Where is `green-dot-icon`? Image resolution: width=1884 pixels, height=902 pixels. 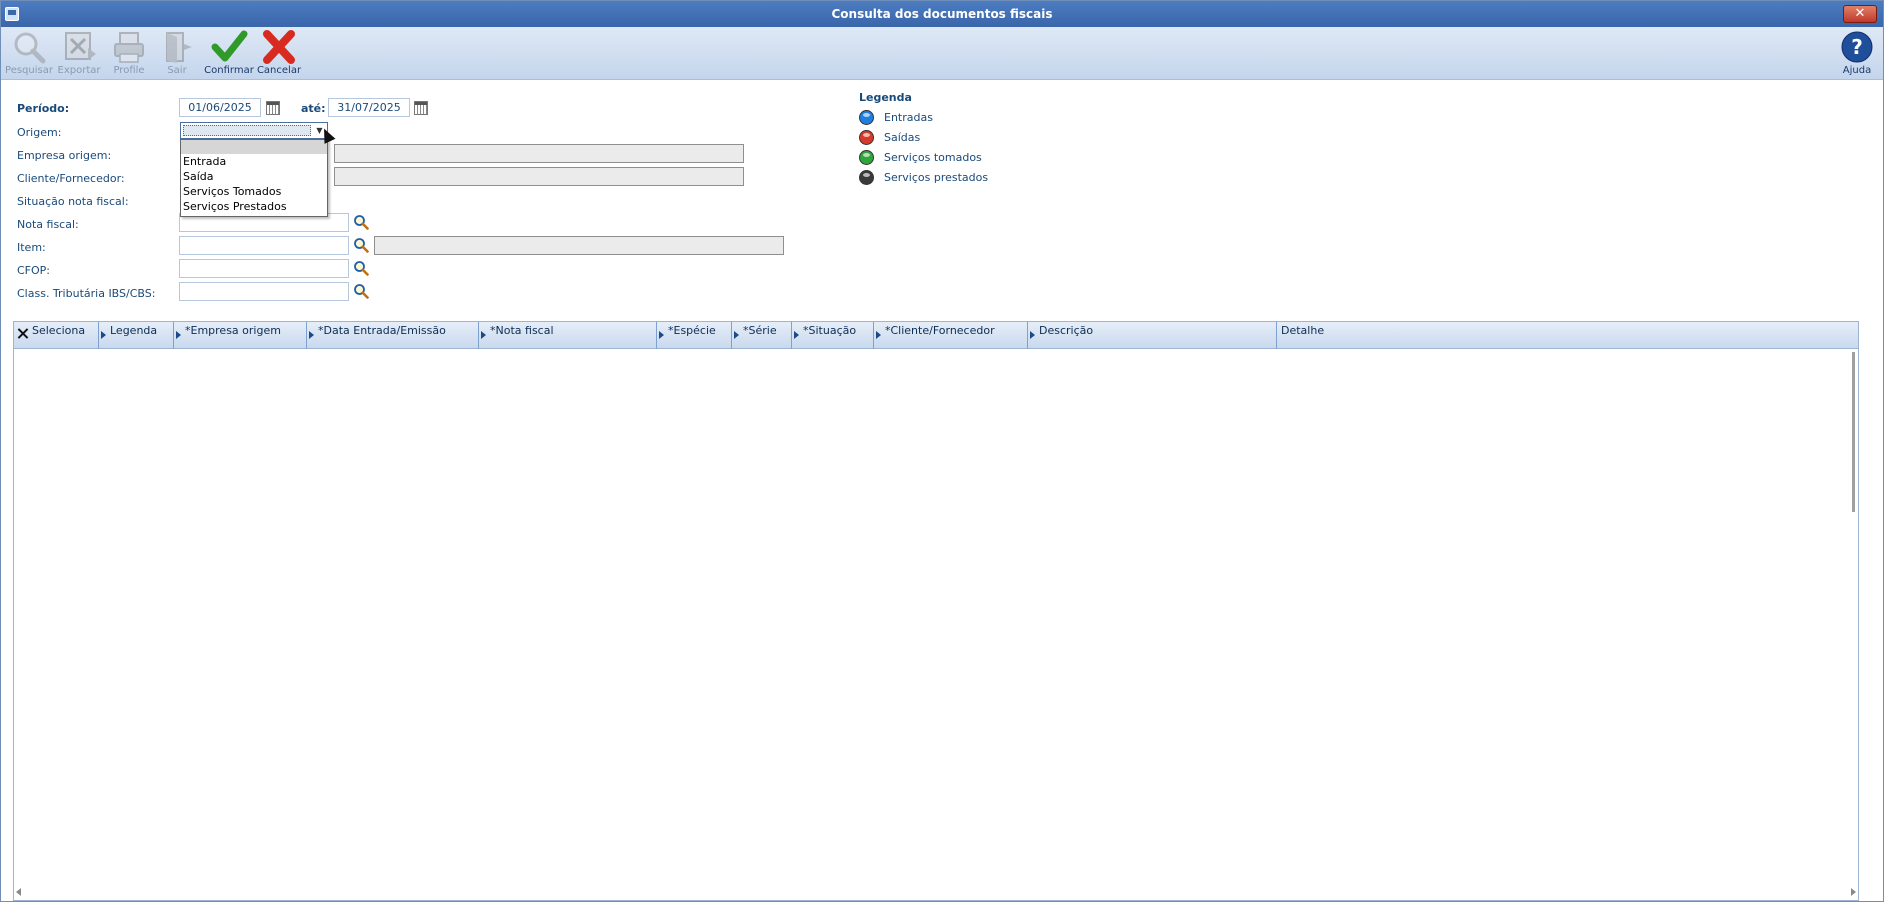 green-dot-icon is located at coordinates (866, 157).